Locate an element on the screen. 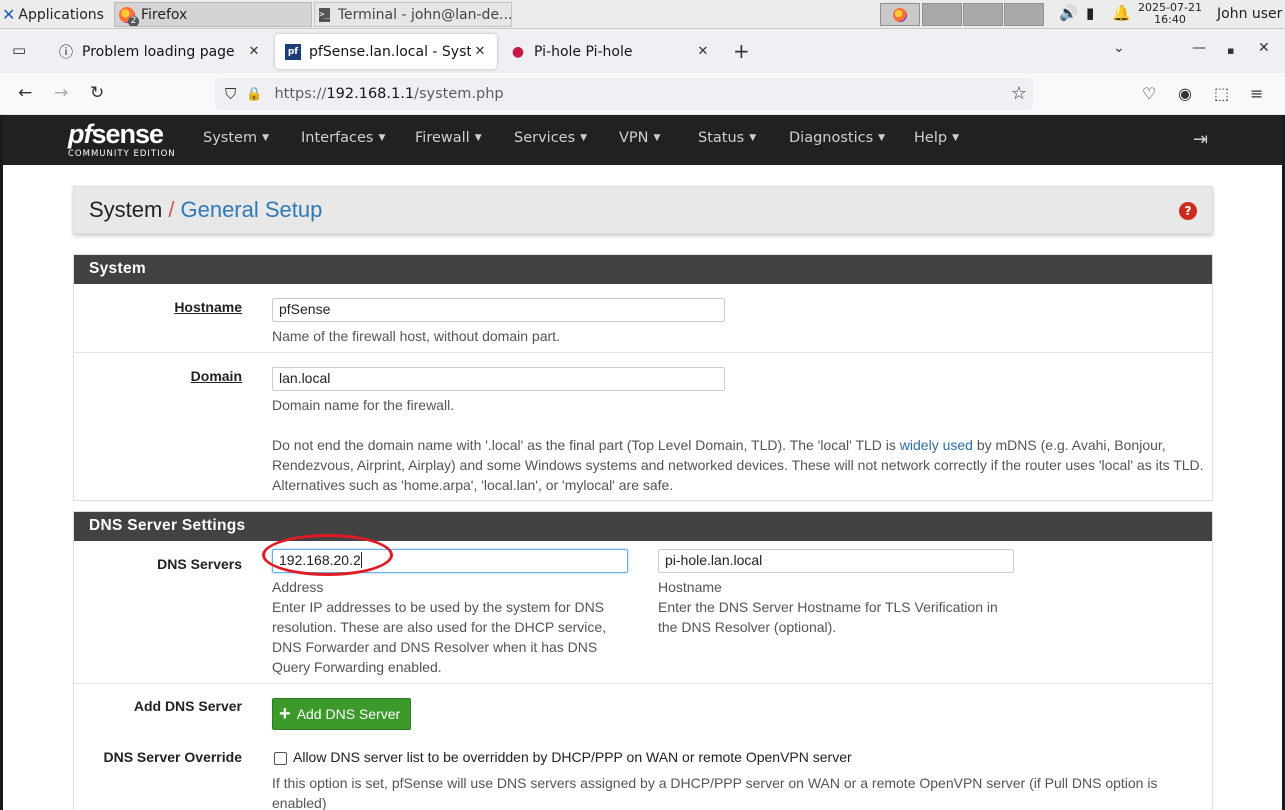  new-tab-icon: + is located at coordinates (741, 51).